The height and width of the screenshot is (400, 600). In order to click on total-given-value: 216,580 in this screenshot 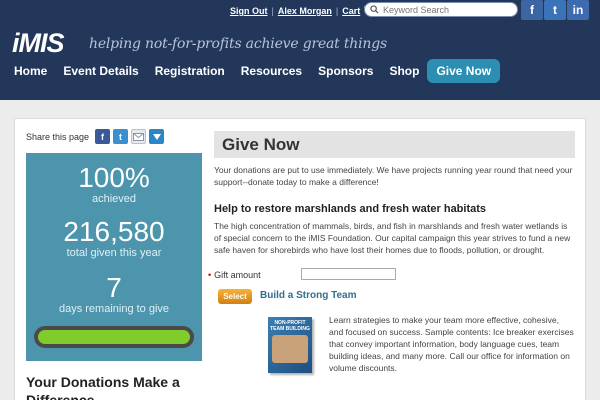, I will do `click(114, 231)`.